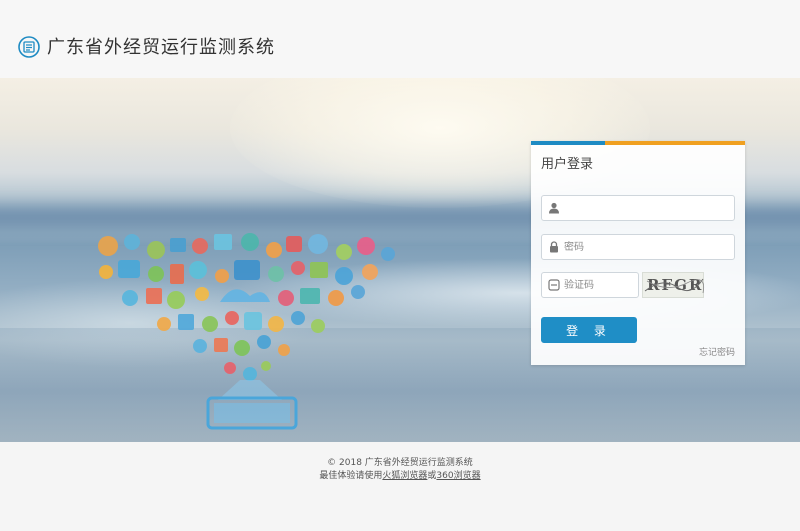 This screenshot has width=800, height=531. What do you see at coordinates (351, 476) in the screenshot?
I see `browser-prefix: 最佳体验请使用` at bounding box center [351, 476].